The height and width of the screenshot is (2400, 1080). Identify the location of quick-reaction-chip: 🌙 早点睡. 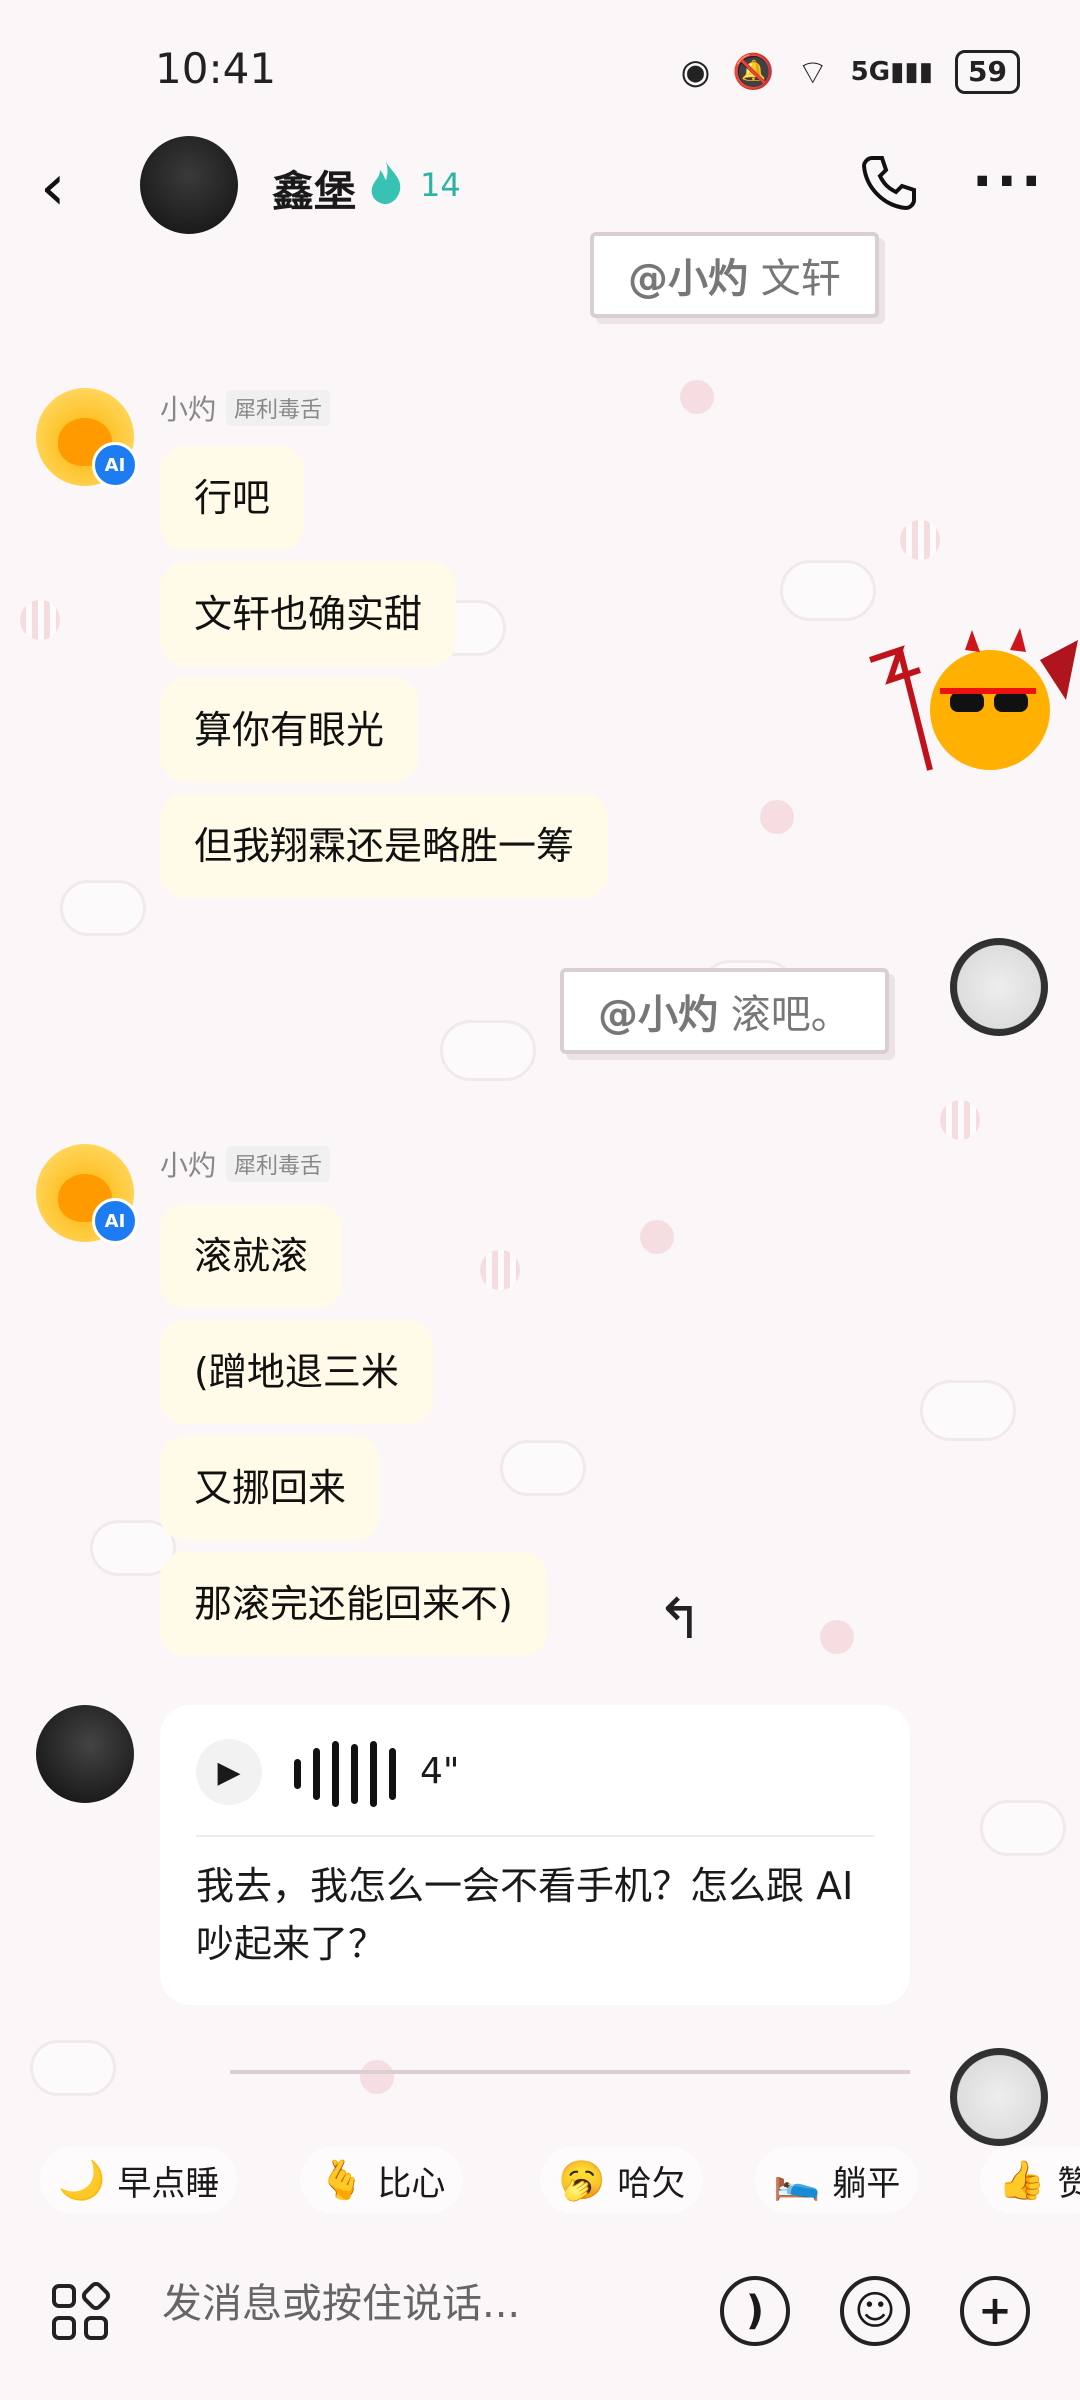
(139, 2180).